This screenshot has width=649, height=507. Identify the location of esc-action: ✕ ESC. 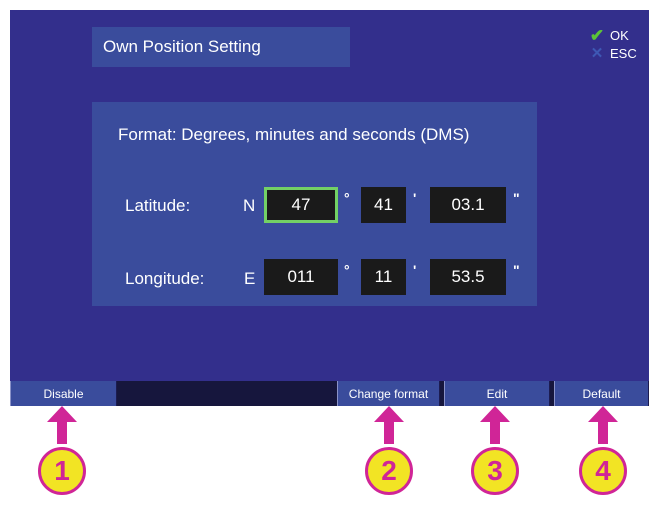
(612, 54).